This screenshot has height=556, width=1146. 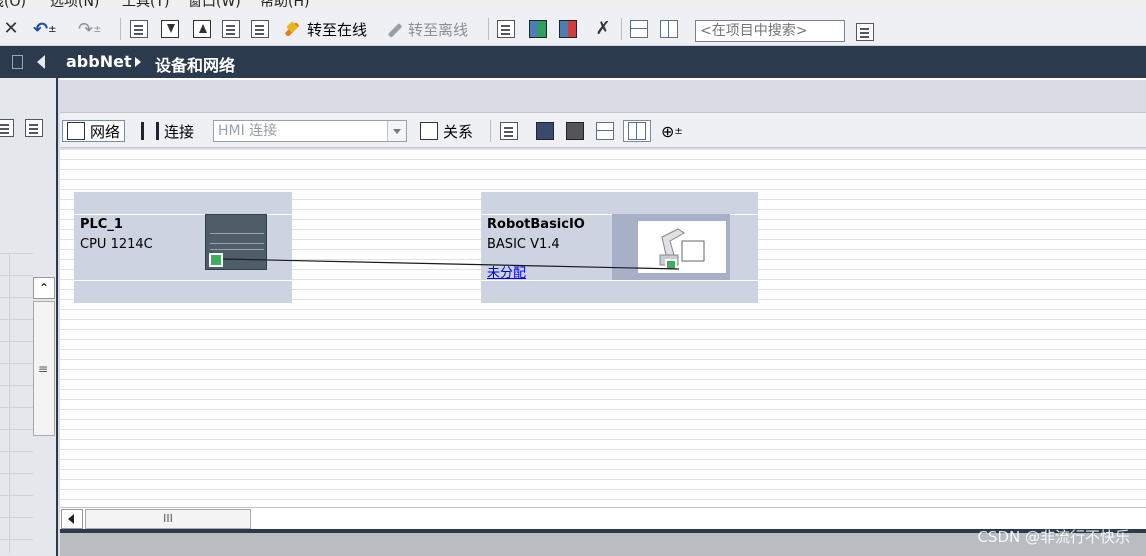 I want to click on scroll-left-button, so click(x=72, y=519).